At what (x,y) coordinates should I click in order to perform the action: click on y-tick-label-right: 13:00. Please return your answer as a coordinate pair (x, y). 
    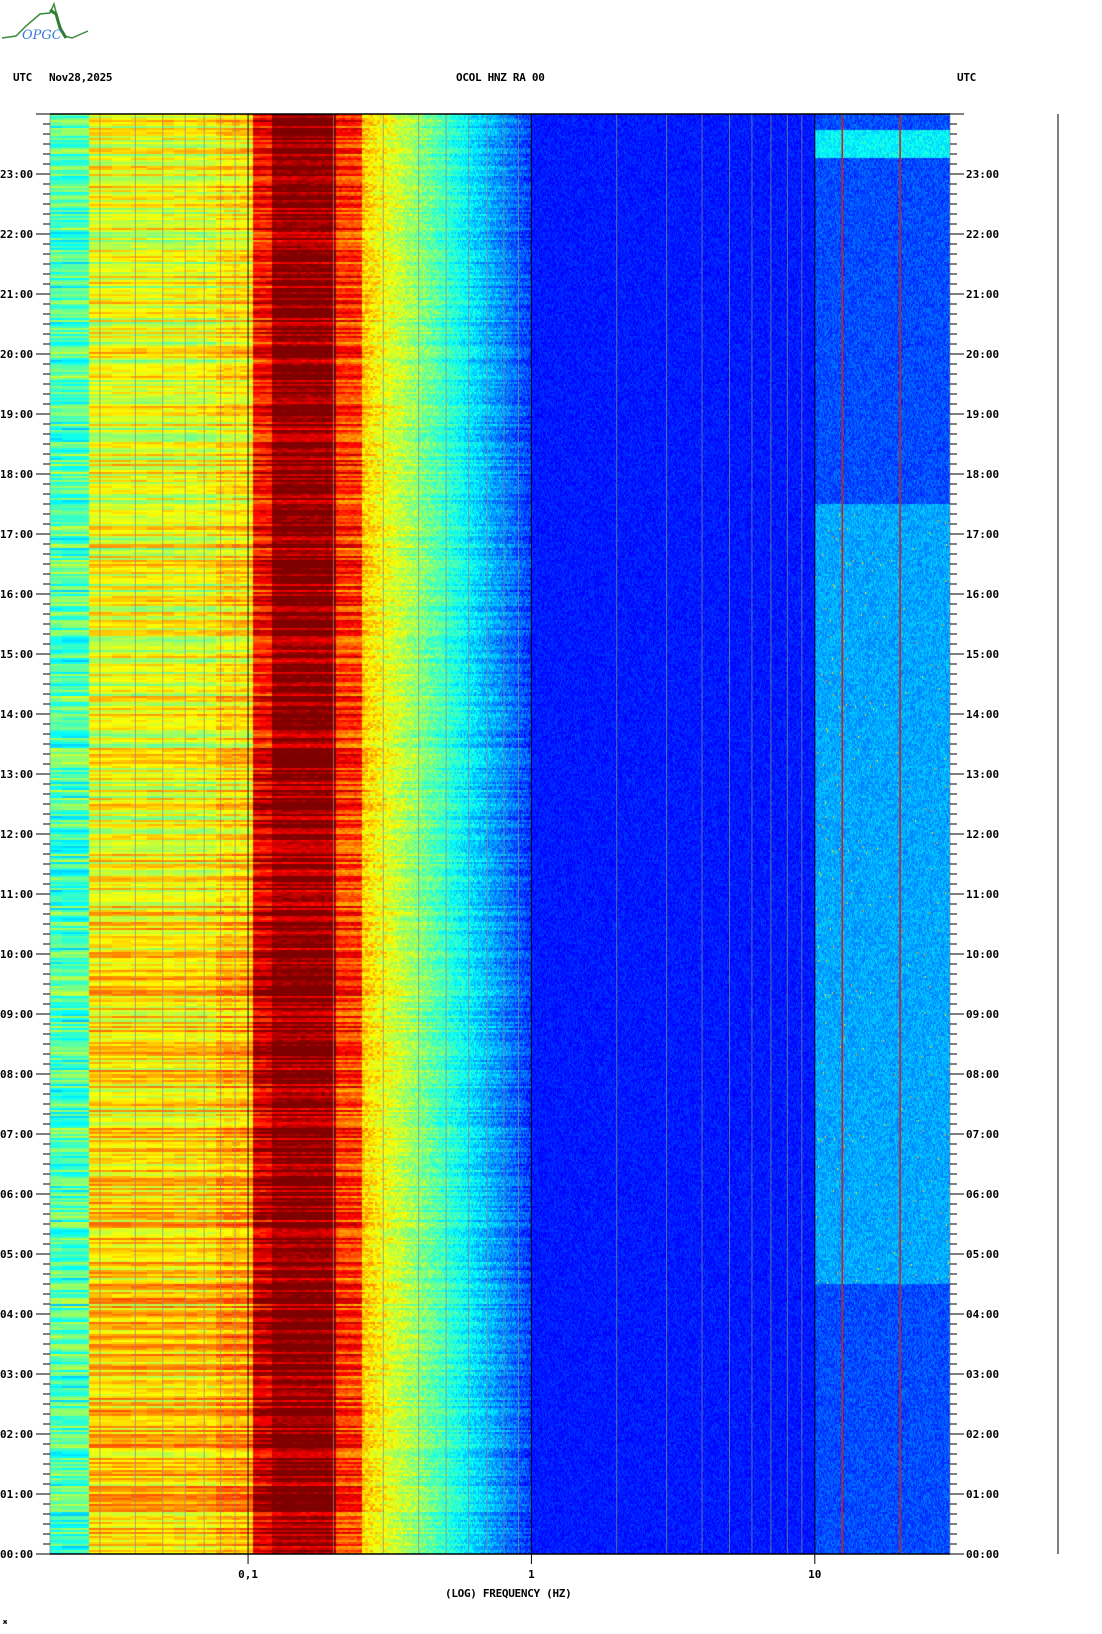
    Looking at the image, I should click on (982, 774).